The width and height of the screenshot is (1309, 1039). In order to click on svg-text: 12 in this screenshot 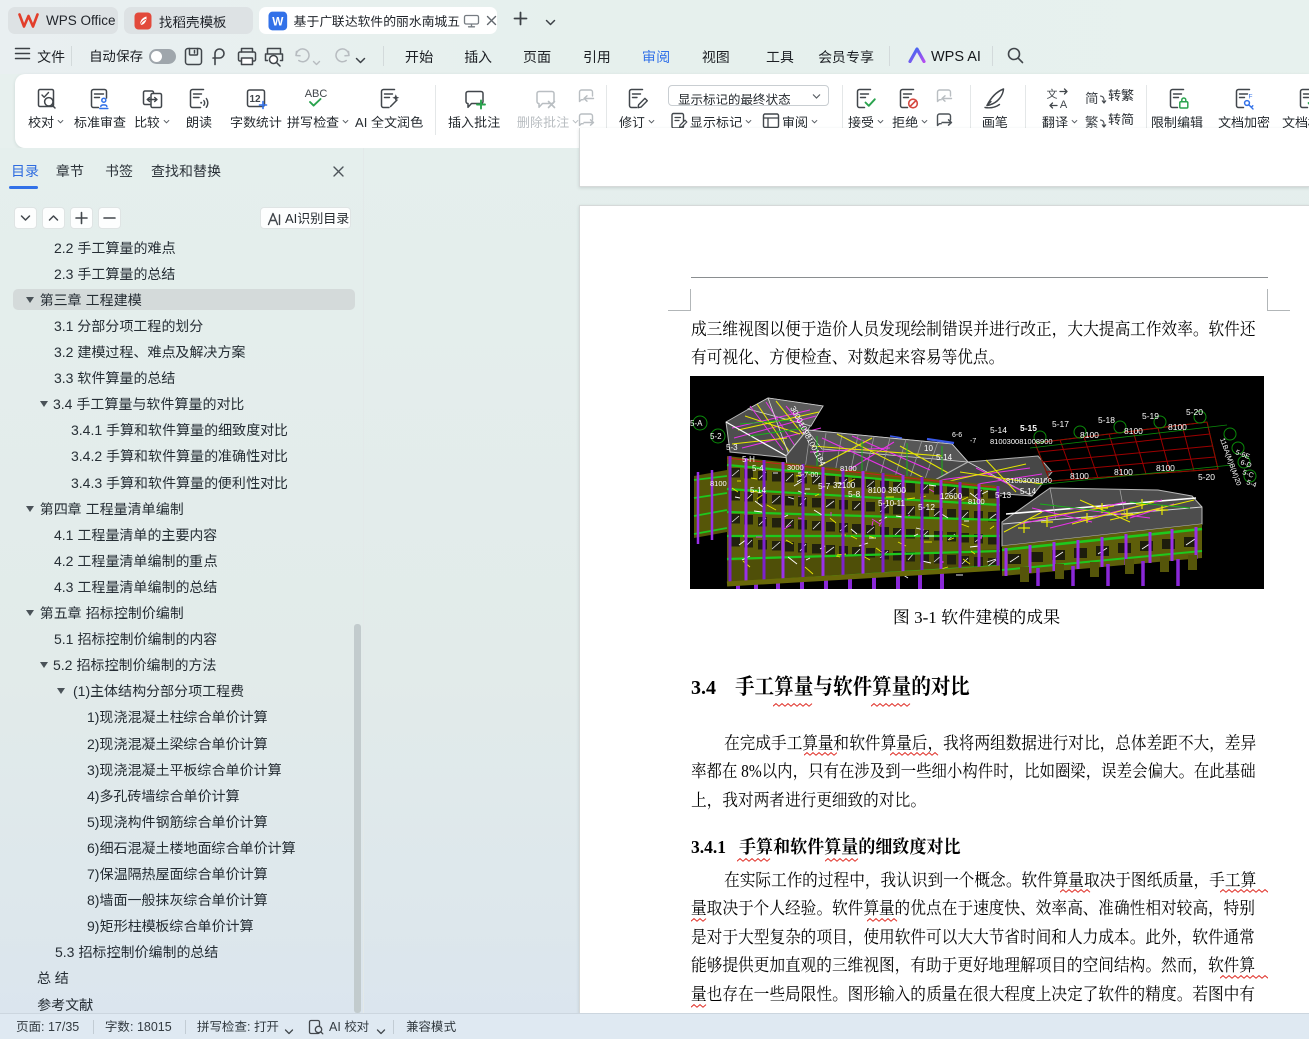, I will do `click(255, 99)`.